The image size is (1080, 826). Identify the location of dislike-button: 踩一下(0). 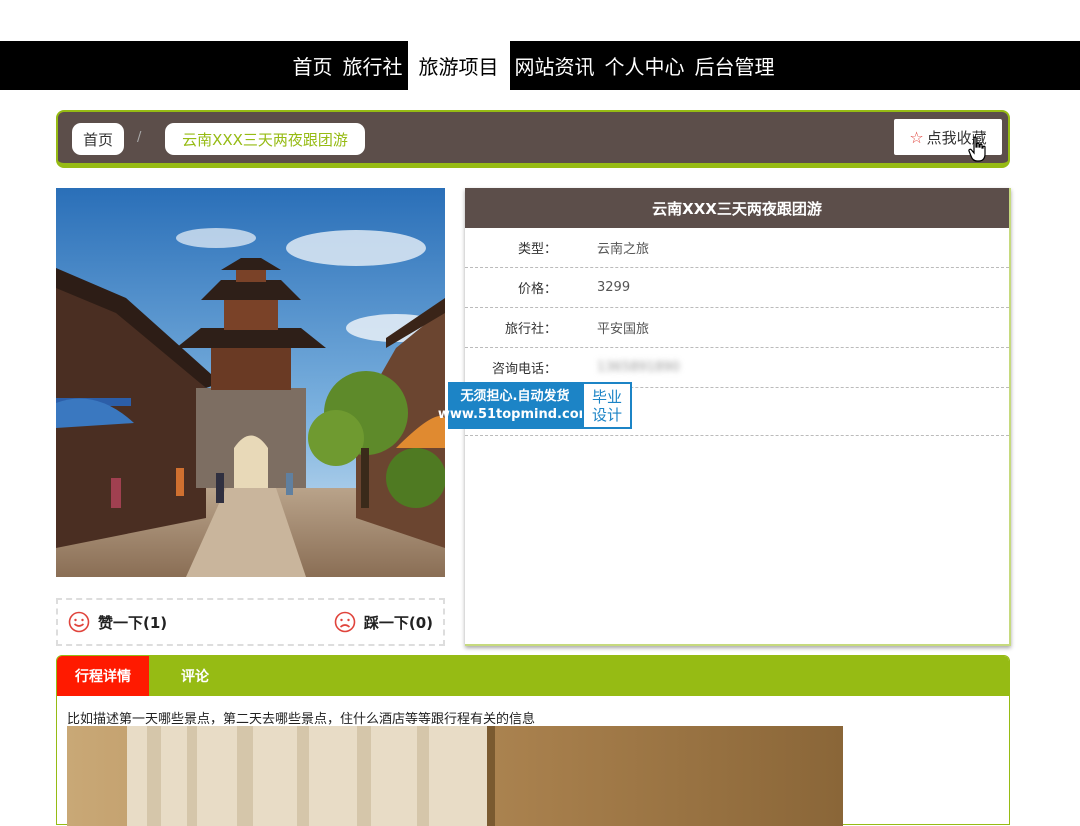
(383, 622).